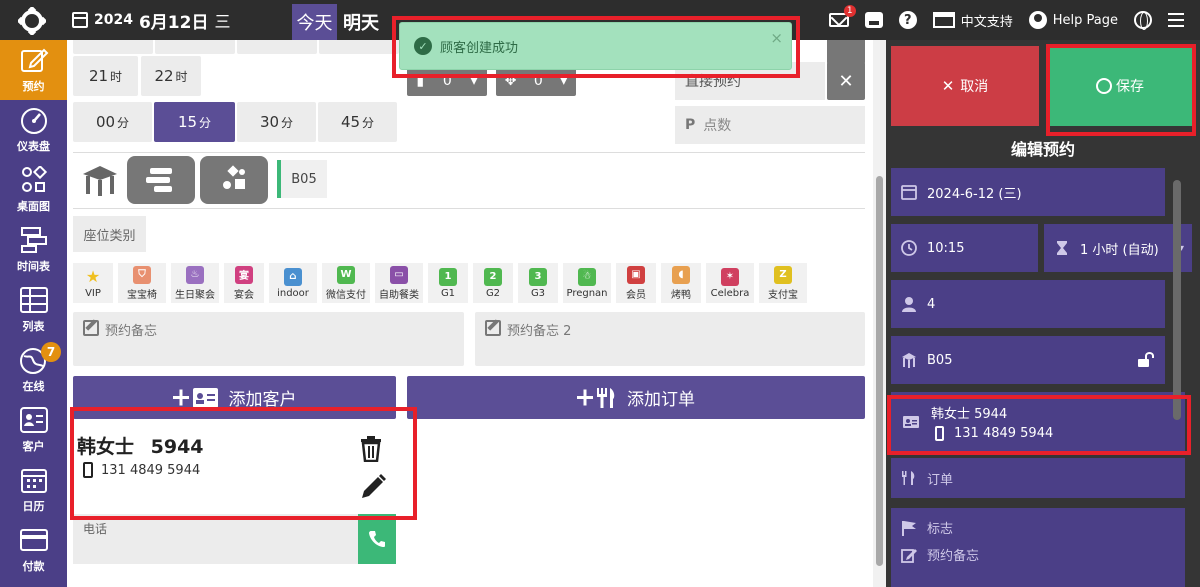  Describe the element at coordinates (636, 397) in the screenshot. I see `add-order-button: 添加订单` at that location.